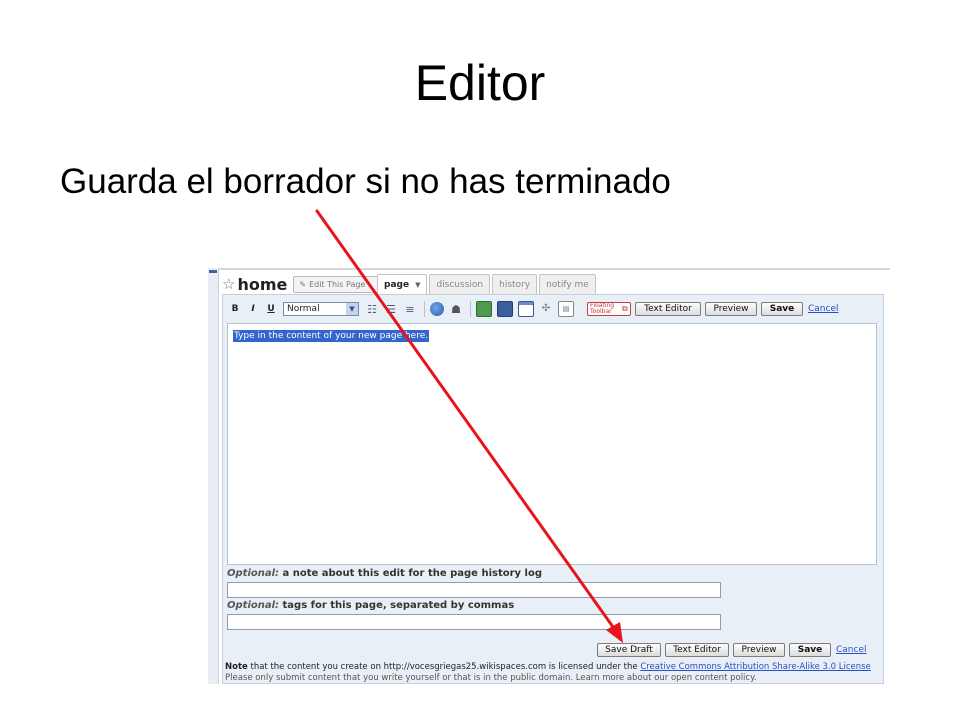  Describe the element at coordinates (526, 309) in the screenshot. I see `insert-table-icon` at that location.